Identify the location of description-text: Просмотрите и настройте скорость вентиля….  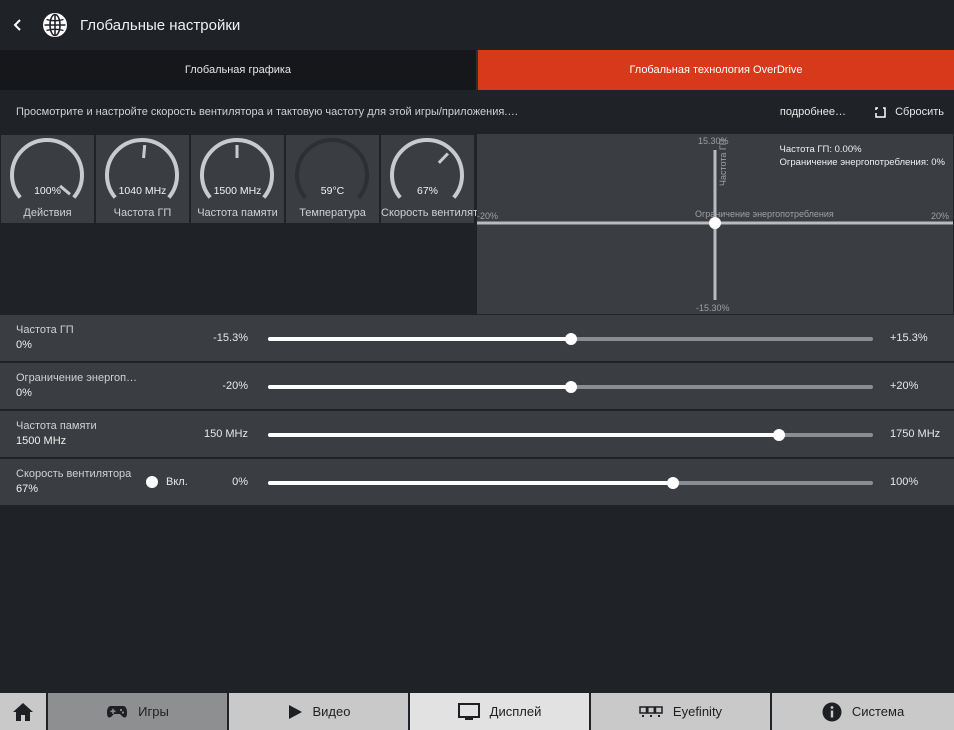
(267, 112).